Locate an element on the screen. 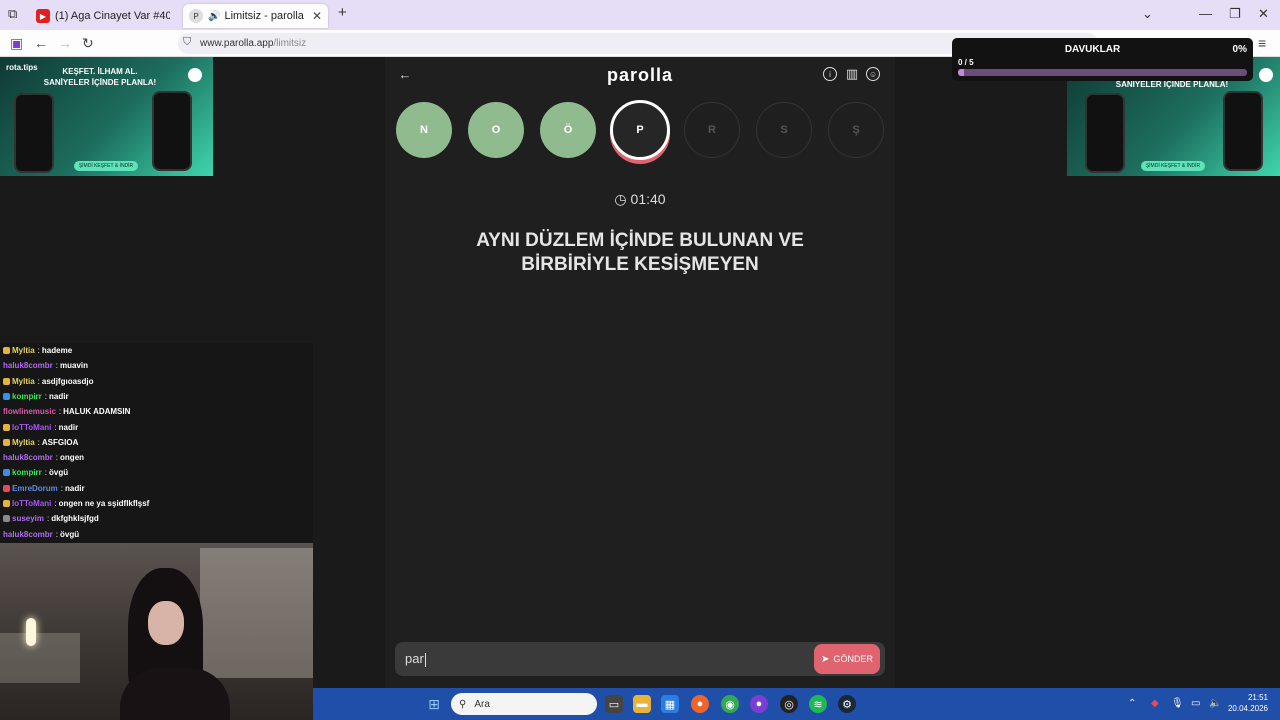 The height and width of the screenshot is (720, 1280). chat-username: suseyim is located at coordinates (28, 518).